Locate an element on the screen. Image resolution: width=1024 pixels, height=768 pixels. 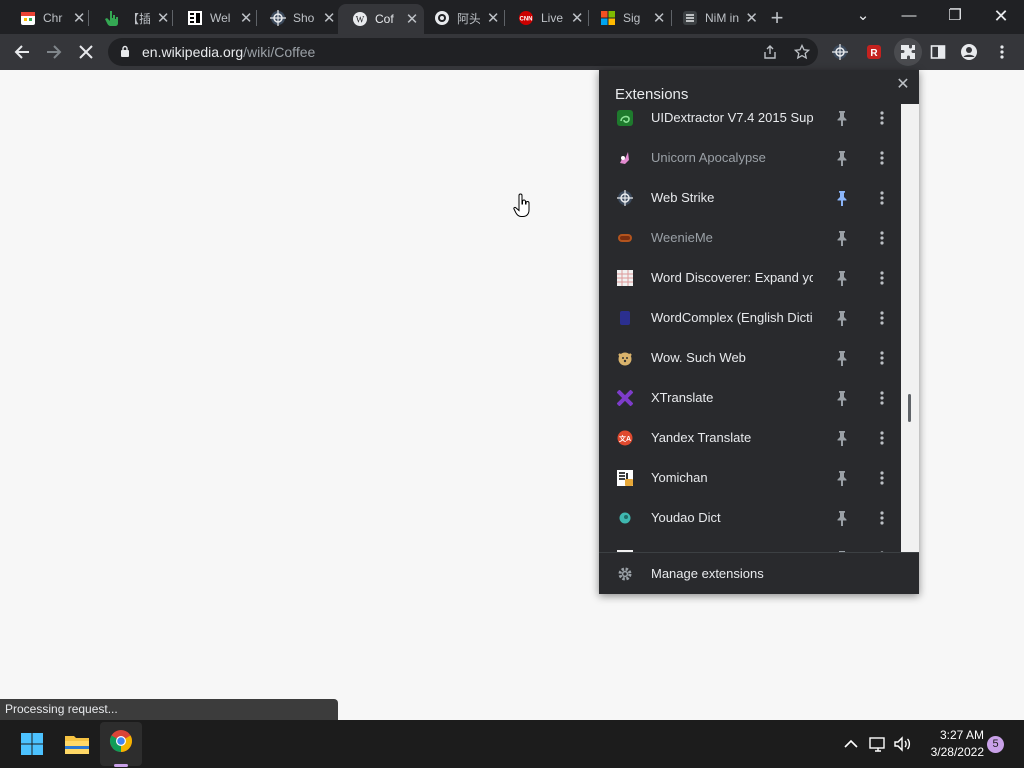
extension-item: 文A Yandex Translate is located at coordinates (750, 438).